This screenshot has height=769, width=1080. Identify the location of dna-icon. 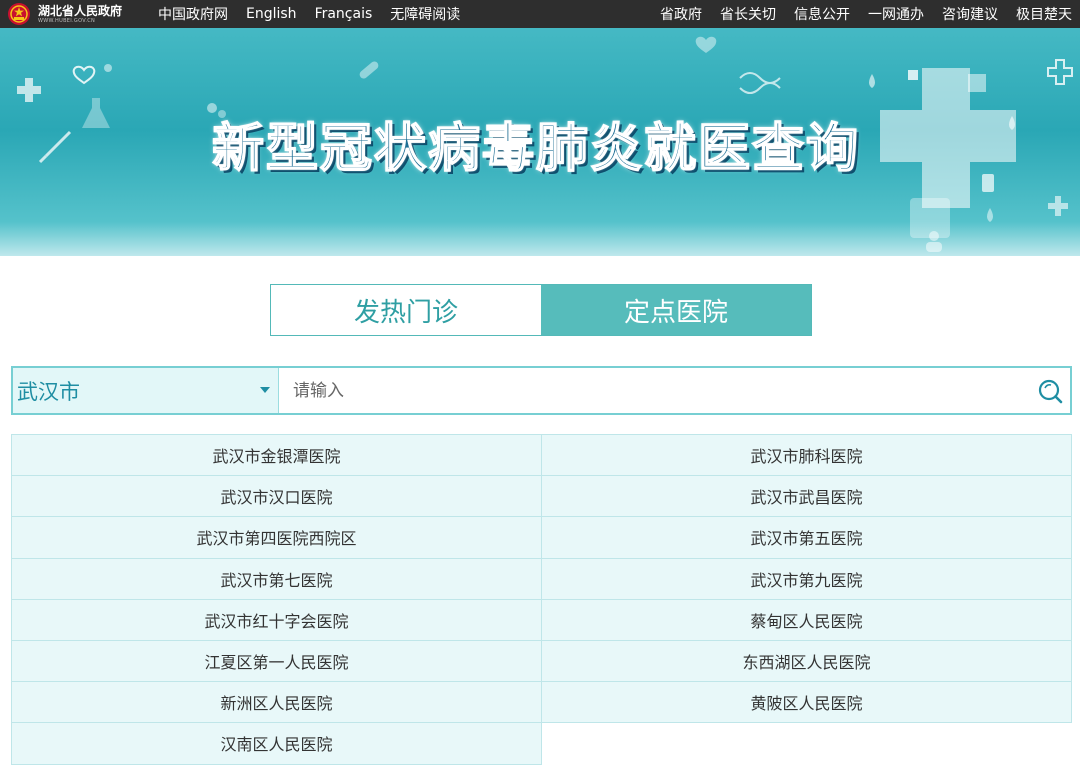
(760, 83).